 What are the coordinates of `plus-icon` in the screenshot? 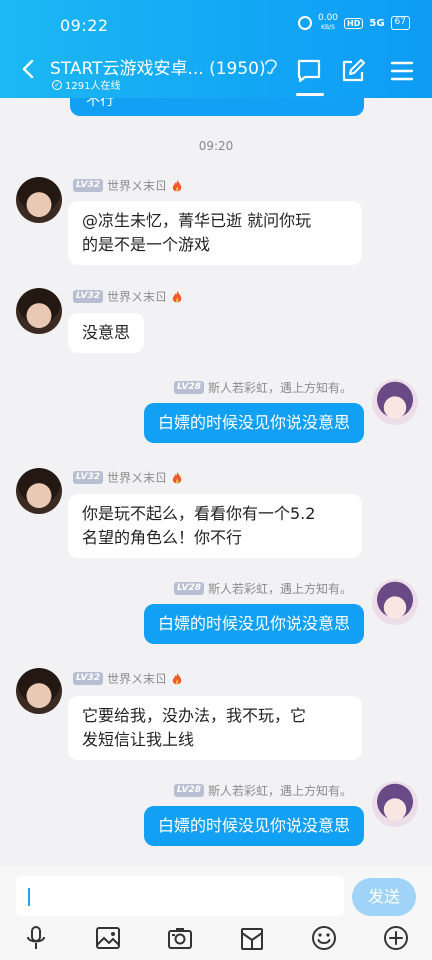 It's located at (396, 938).